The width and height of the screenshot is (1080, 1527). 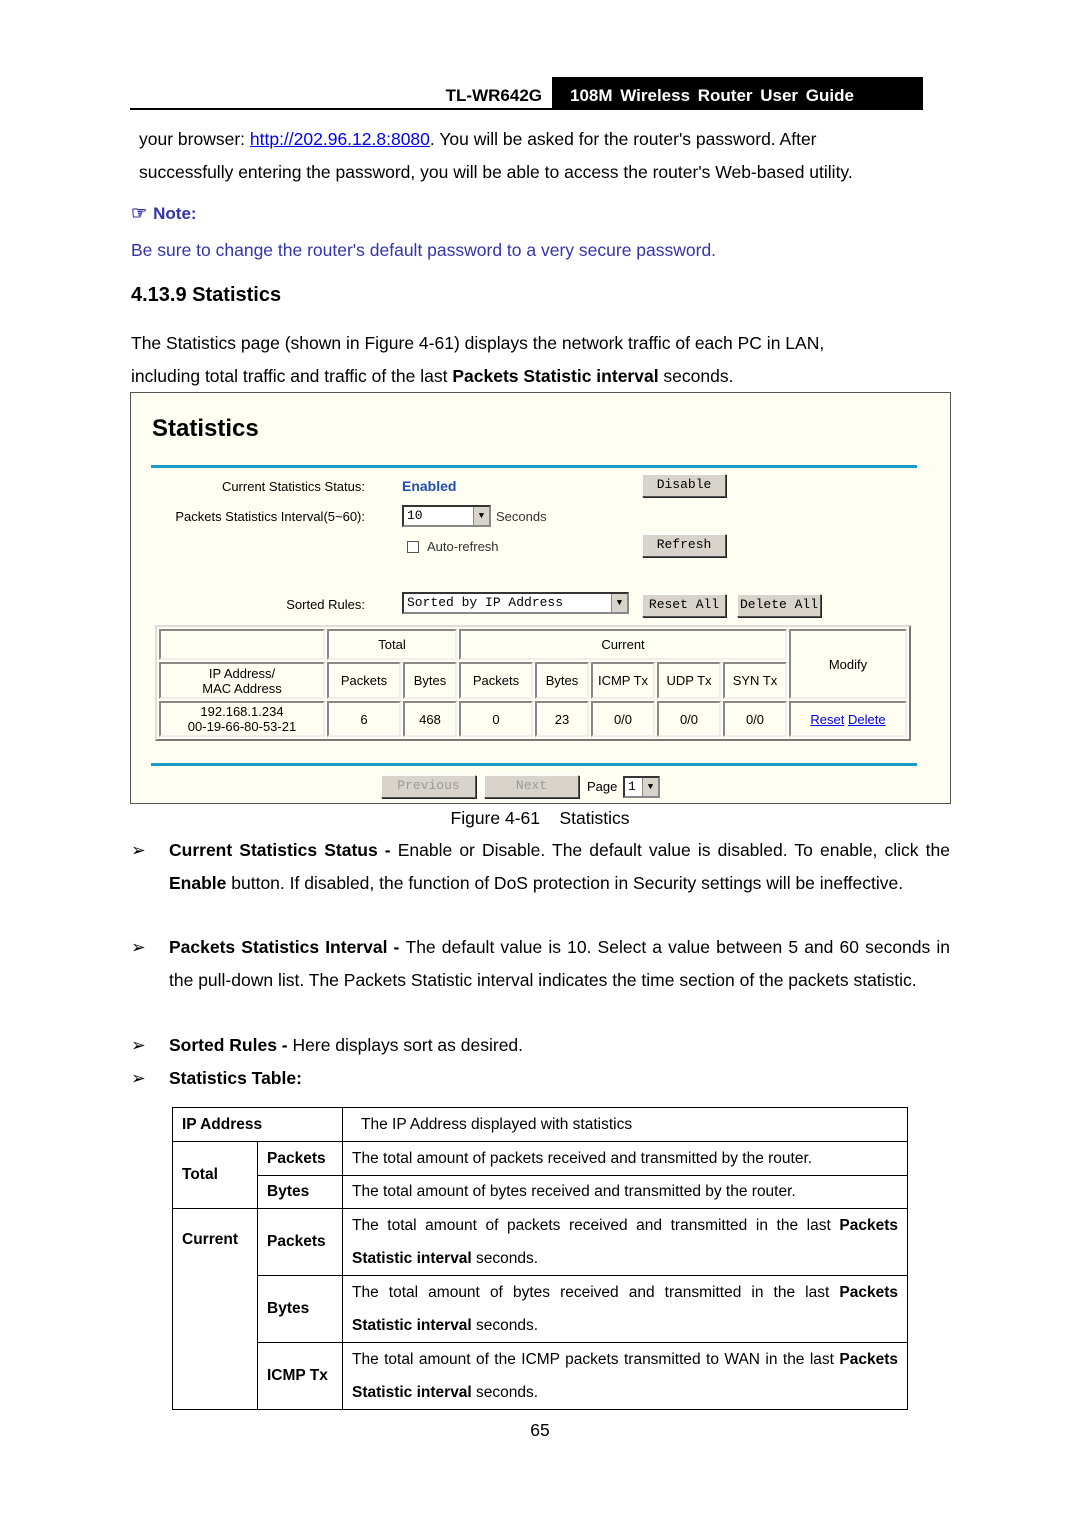 What do you see at coordinates (623, 644) in the screenshot?
I see `header-current: Current` at bounding box center [623, 644].